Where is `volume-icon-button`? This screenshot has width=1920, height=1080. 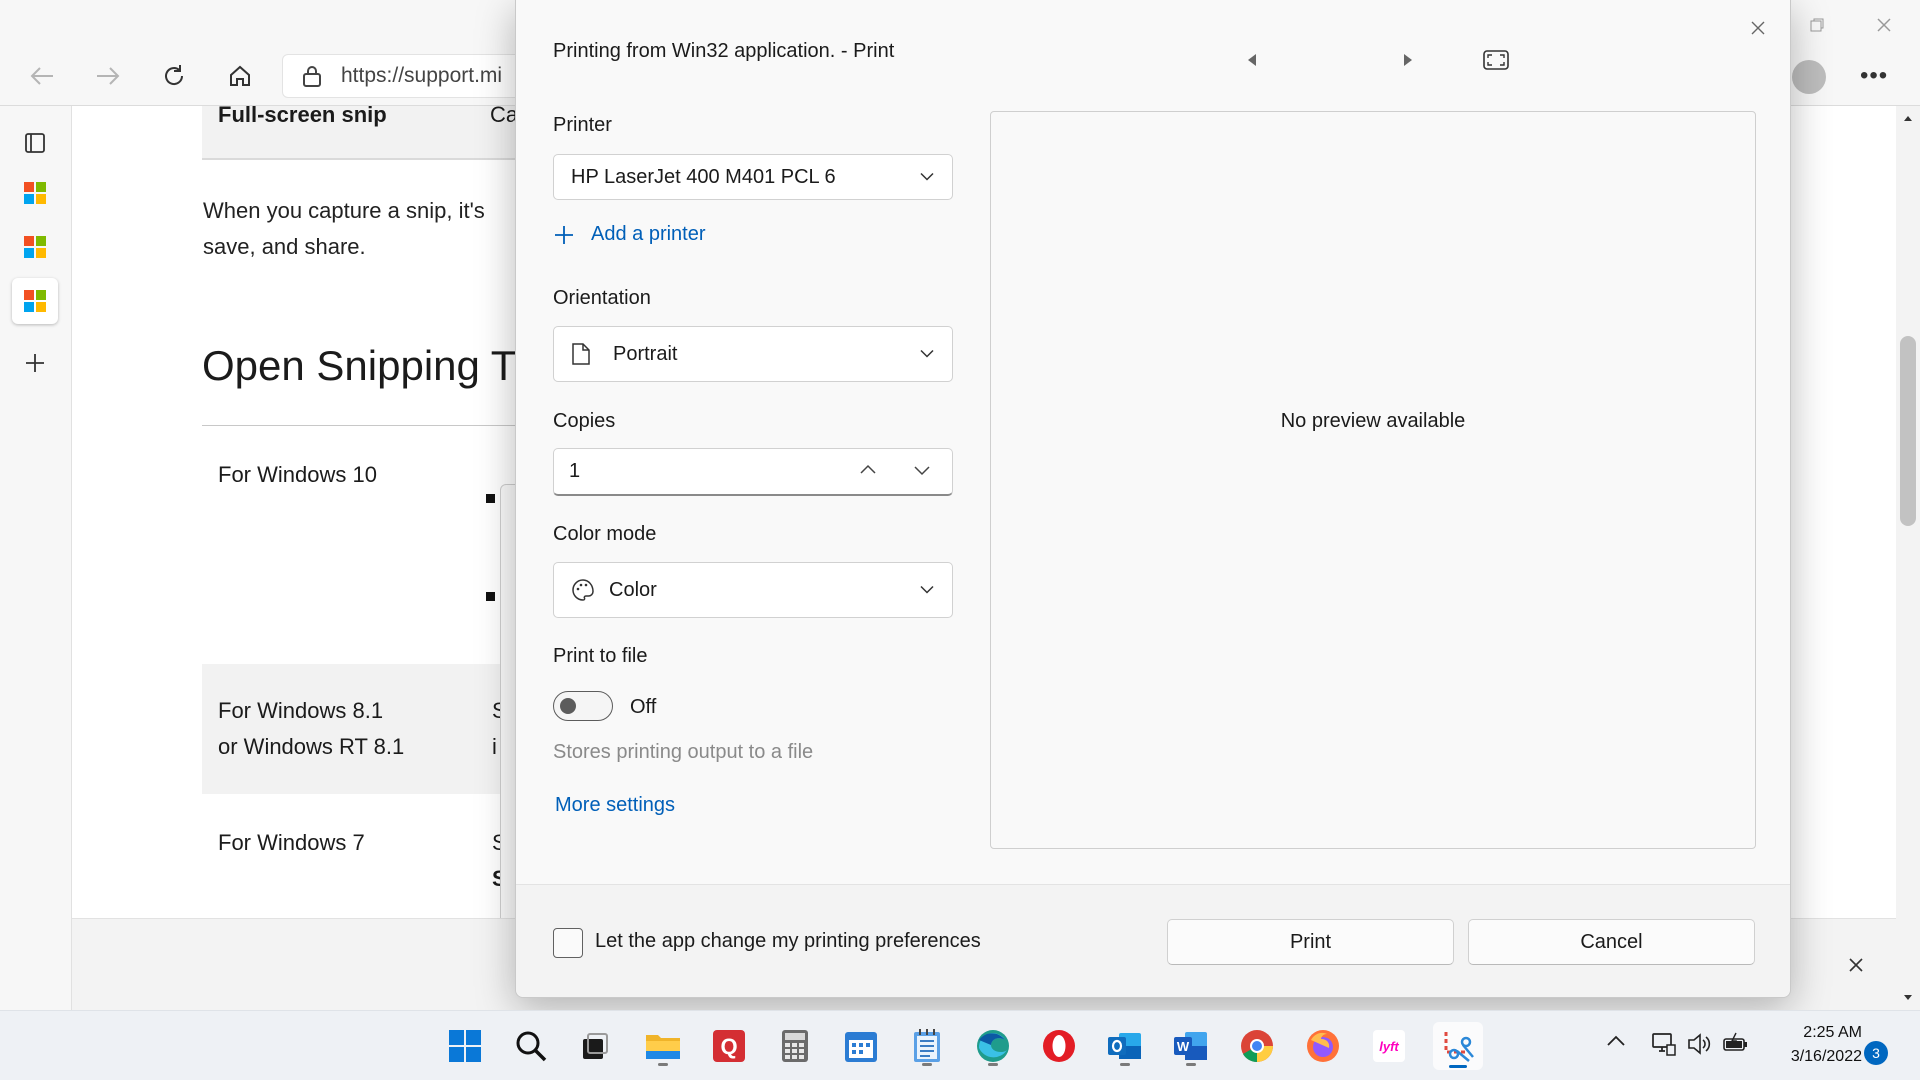
volume-icon-button is located at coordinates (1699, 1044).